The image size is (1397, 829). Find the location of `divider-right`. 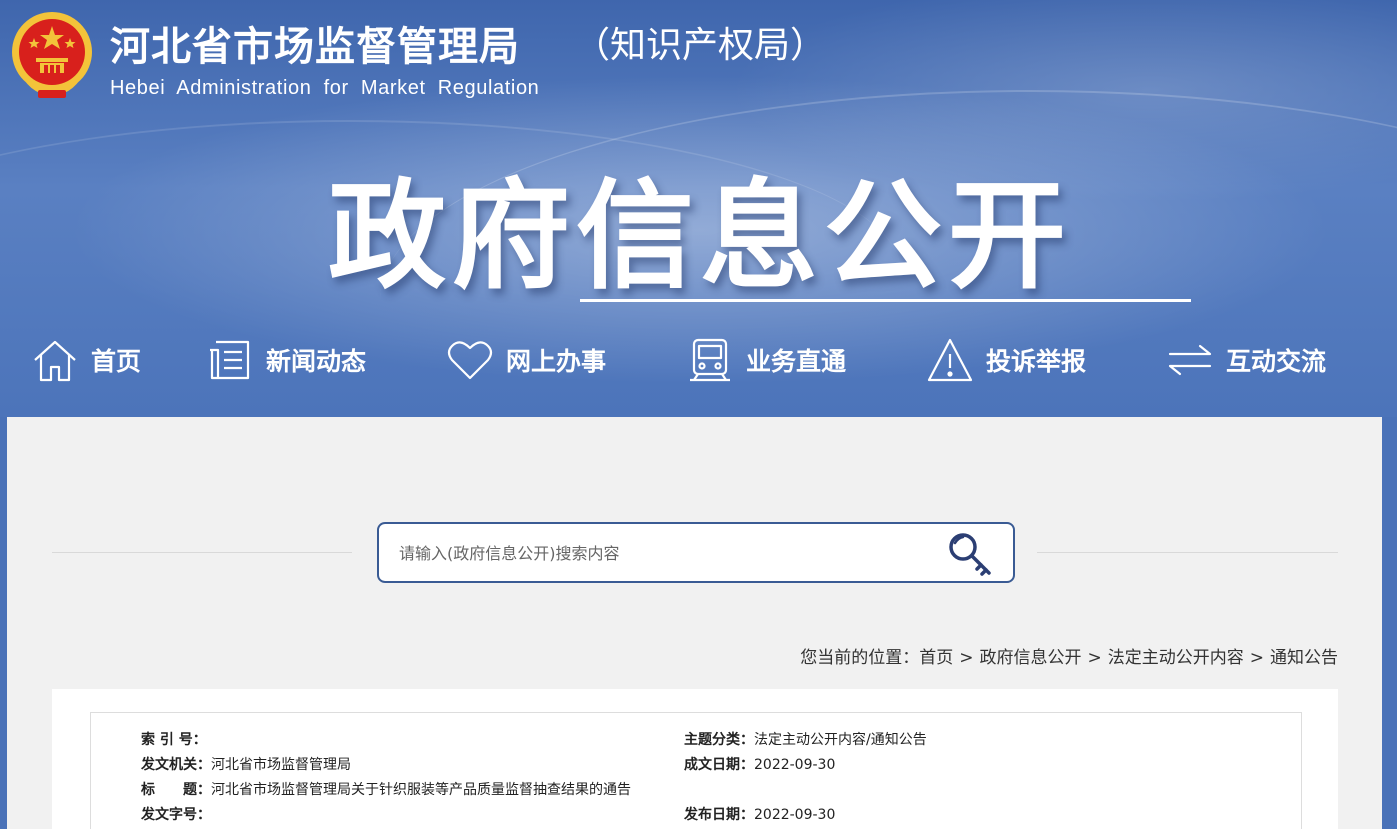

divider-right is located at coordinates (1187, 552).